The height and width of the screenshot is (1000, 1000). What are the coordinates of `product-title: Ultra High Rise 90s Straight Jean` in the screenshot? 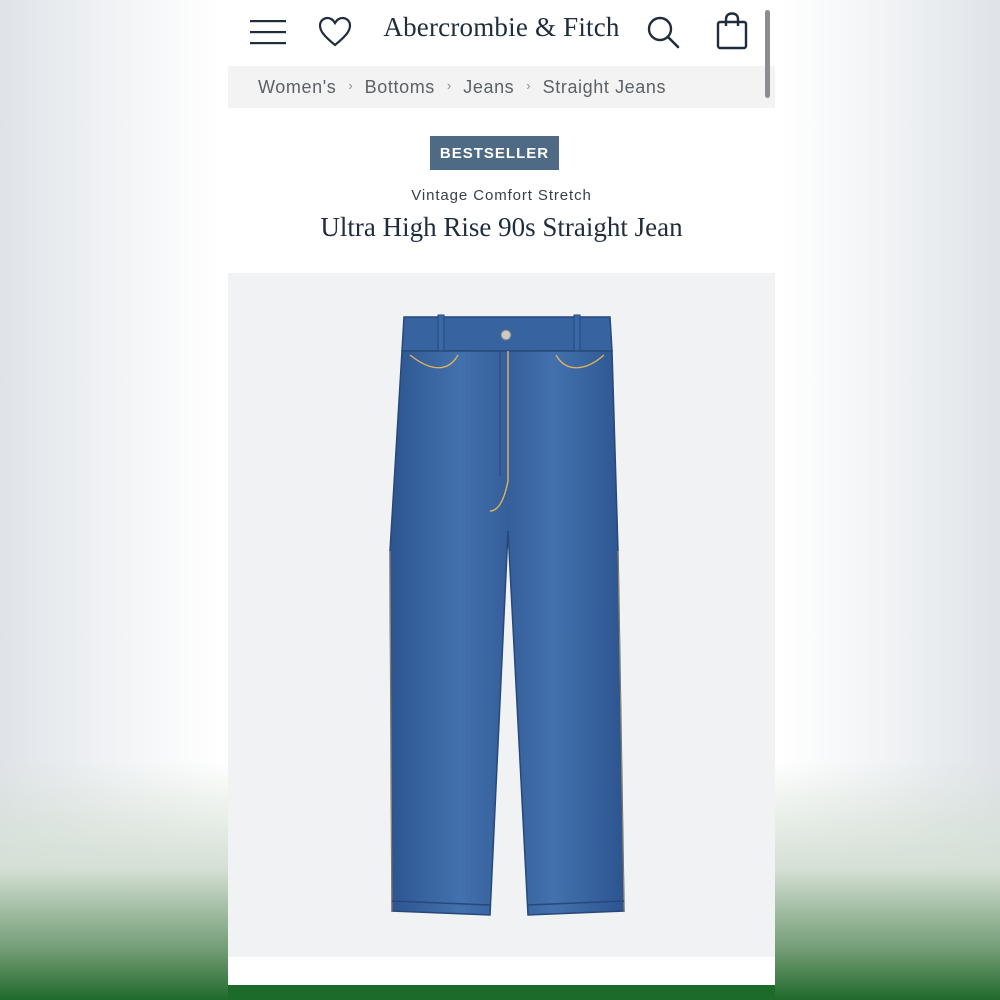 It's located at (501, 227).